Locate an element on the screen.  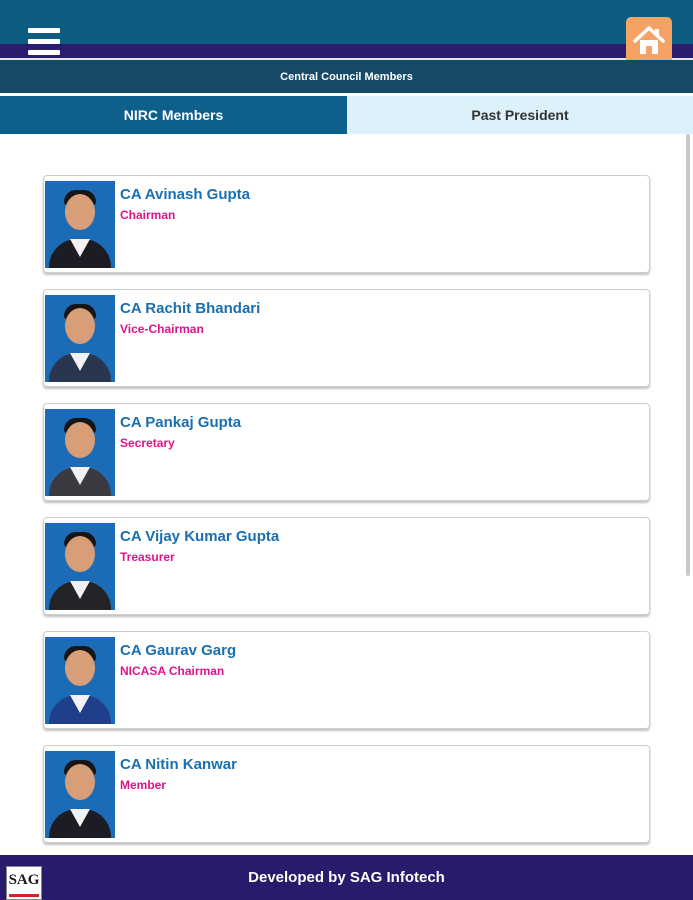
member-card: CA Rachit Bhandari Vice-Chairman is located at coordinates (346, 338).